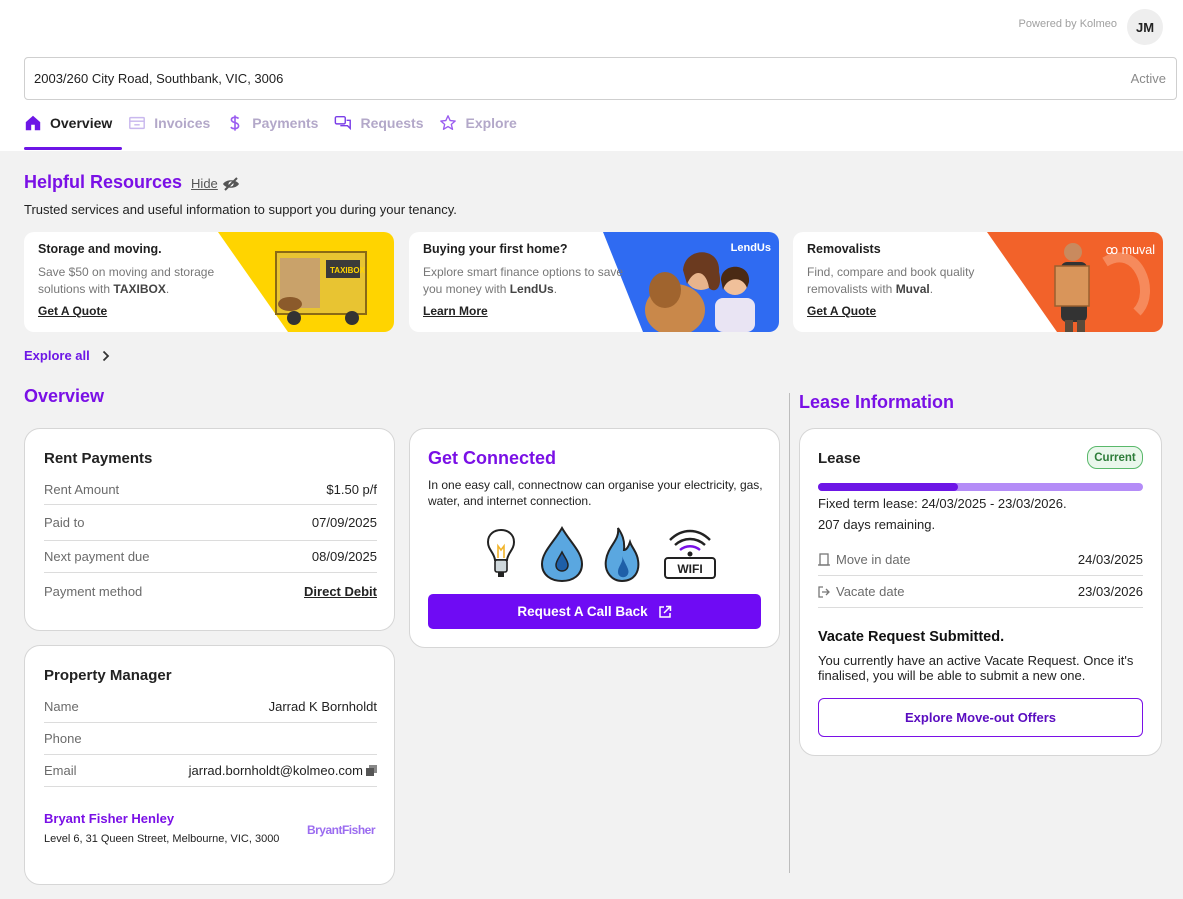 Image resolution: width=1183 pixels, height=899 pixels. Describe the element at coordinates (106, 355) in the screenshot. I see `chevron-right-icon` at that location.